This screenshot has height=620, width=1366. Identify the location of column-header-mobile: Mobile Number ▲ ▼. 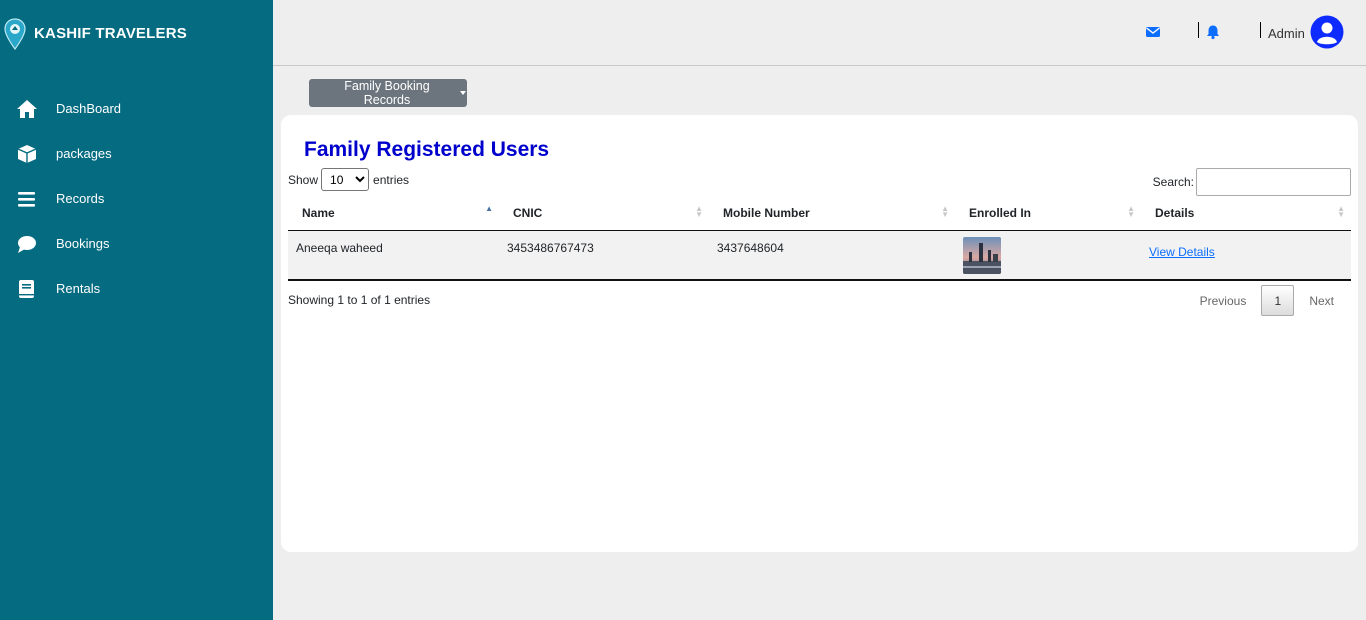
(832, 214).